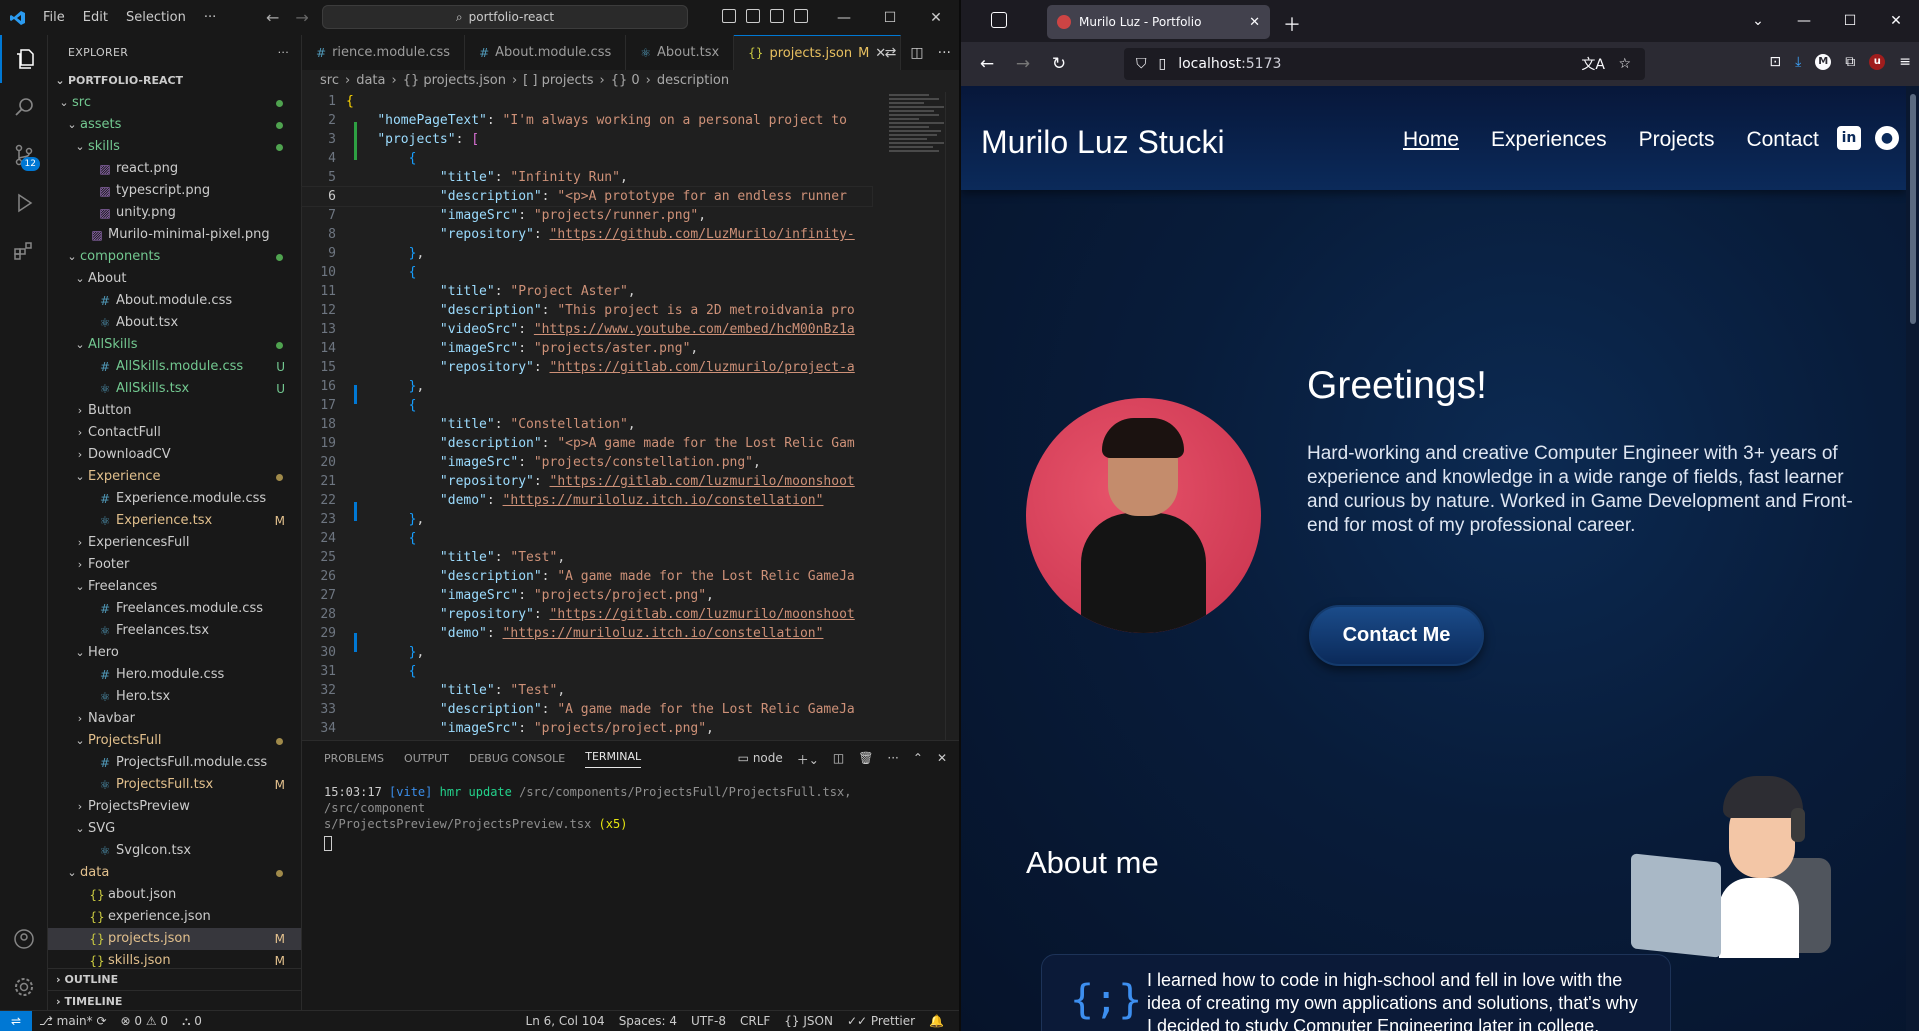 Image resolution: width=1919 pixels, height=1031 pixels. What do you see at coordinates (952, 416) in the screenshot?
I see `editor-scrollbar` at bounding box center [952, 416].